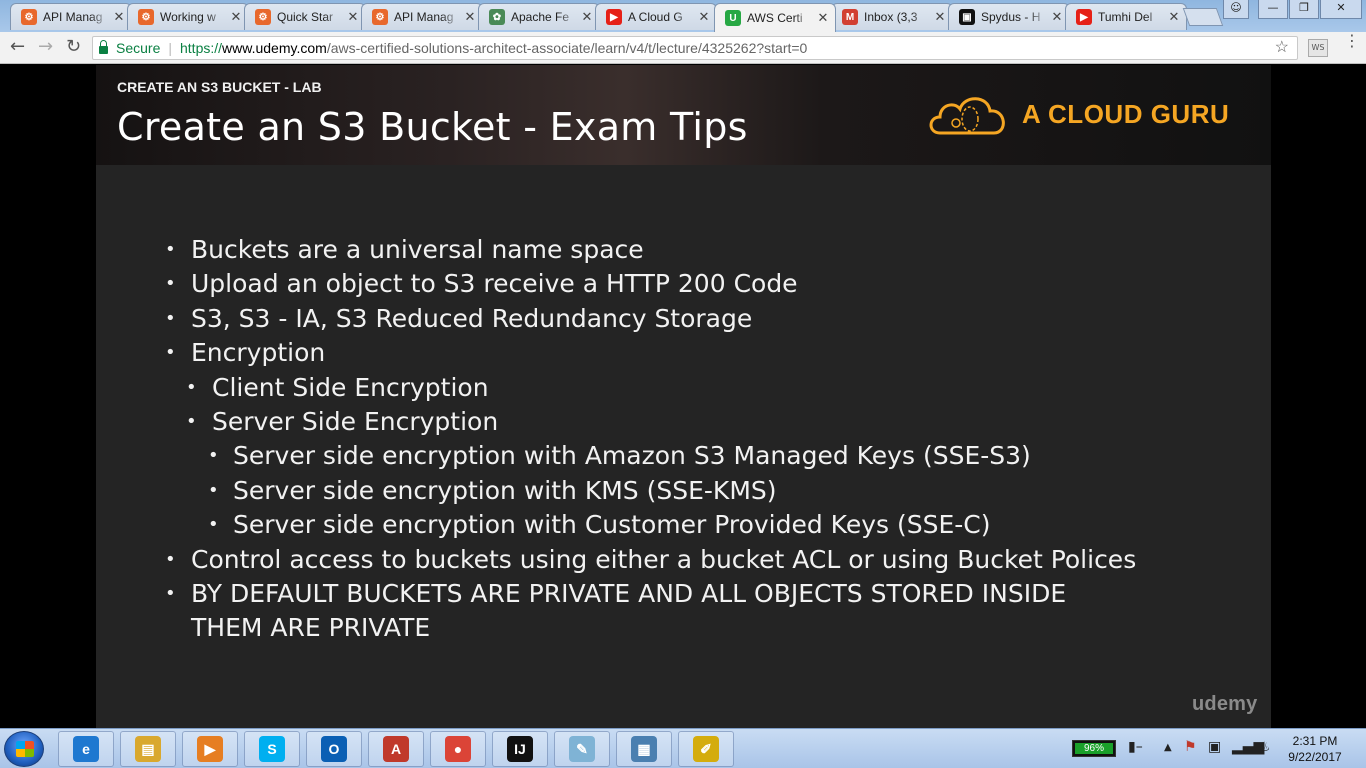 The image size is (1366, 768). I want to click on photo-viewer-icon: ▦, so click(644, 749).